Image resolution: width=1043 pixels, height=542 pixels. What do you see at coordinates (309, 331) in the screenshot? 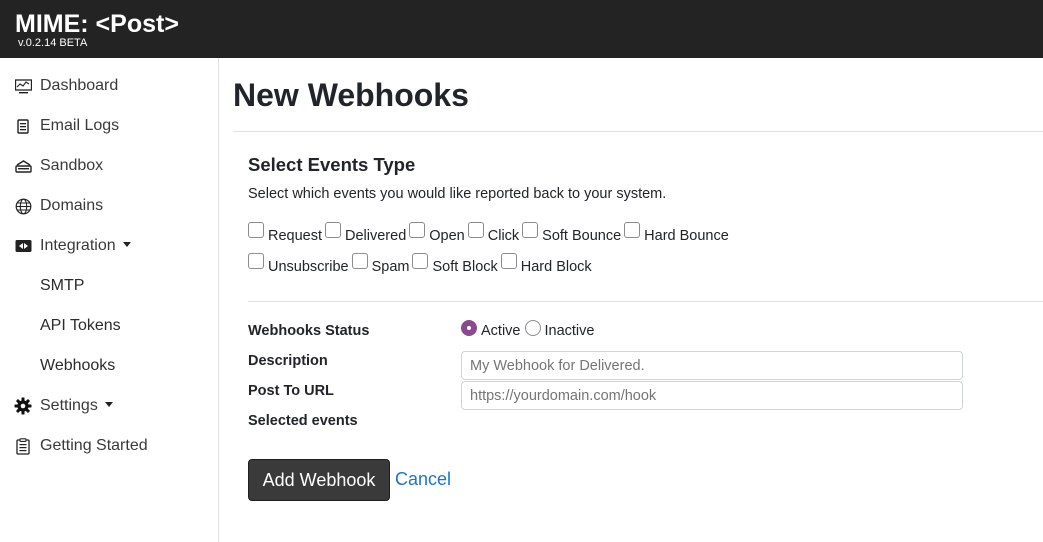
I see `webhooks-status-label: Webhooks Status` at bounding box center [309, 331].